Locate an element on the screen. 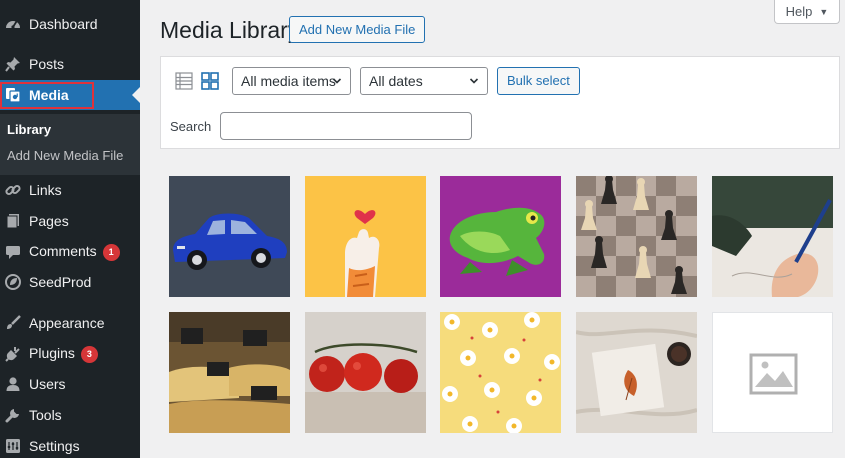 The image size is (845, 458). tomatoes-image is located at coordinates (365, 372).